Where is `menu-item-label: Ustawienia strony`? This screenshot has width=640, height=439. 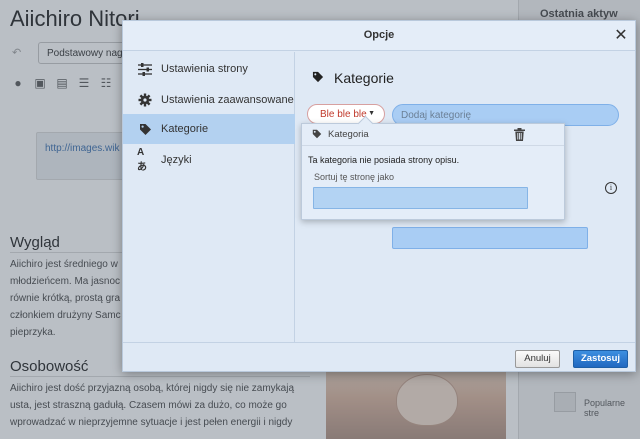 menu-item-label: Ustawienia strony is located at coordinates (204, 69).